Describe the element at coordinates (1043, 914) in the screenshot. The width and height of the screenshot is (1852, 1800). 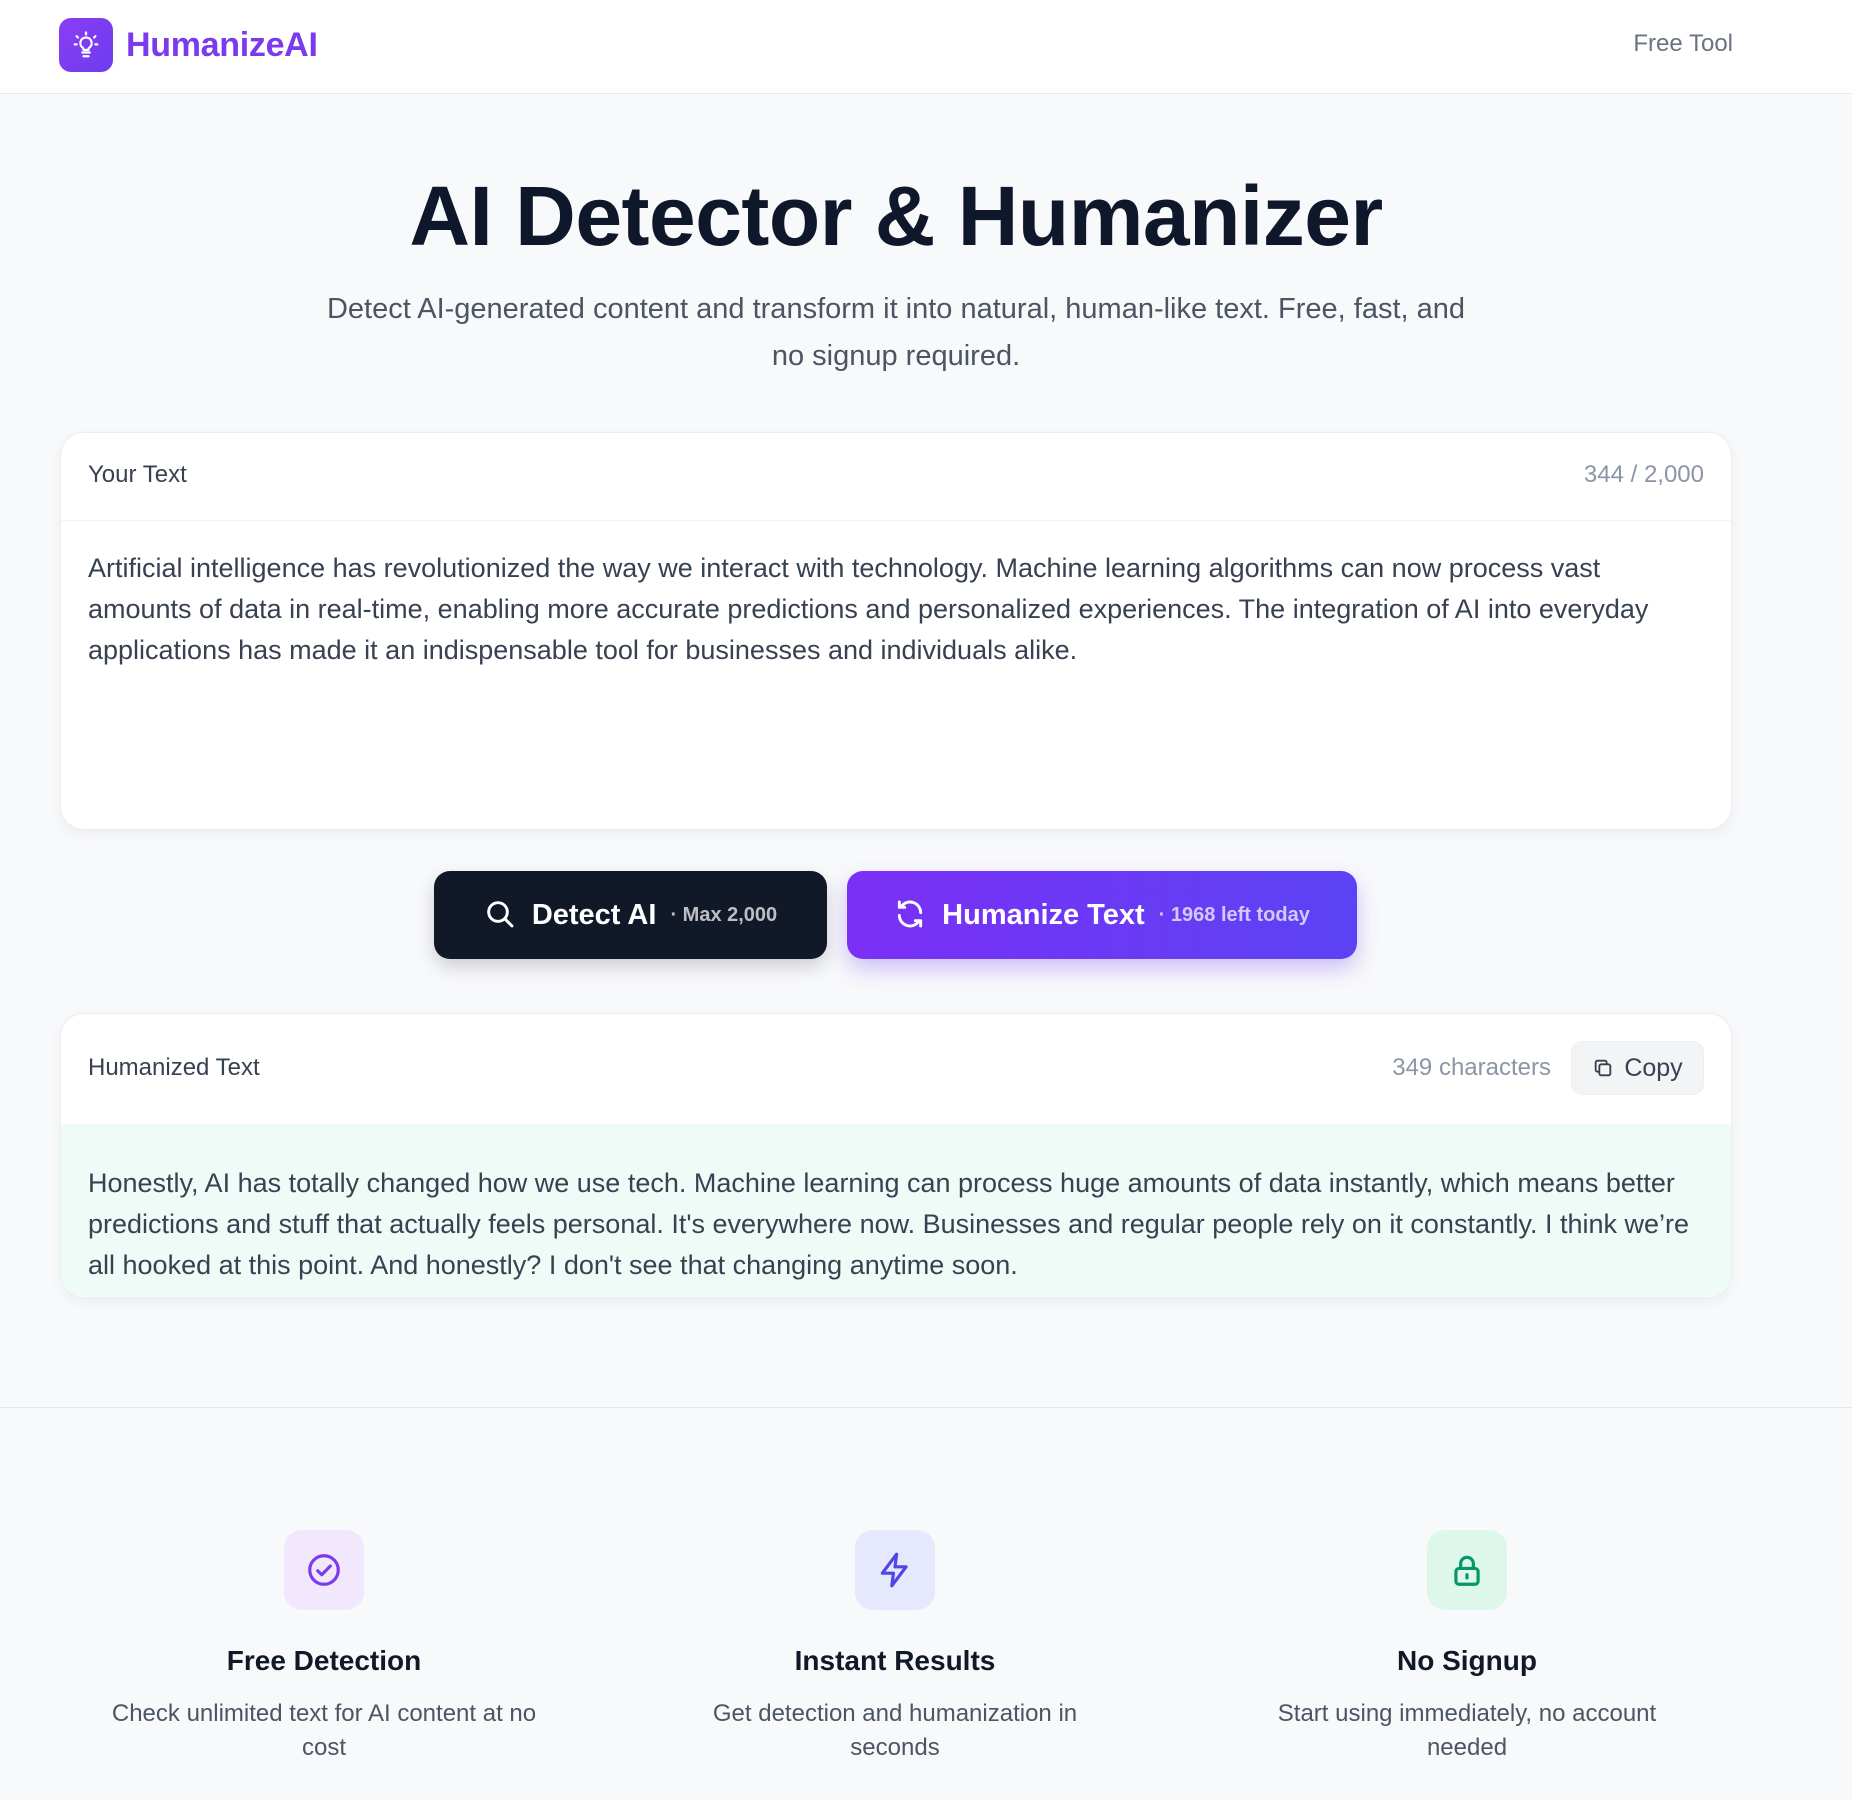
I see `humanize-text-label: Humanize Text` at that location.